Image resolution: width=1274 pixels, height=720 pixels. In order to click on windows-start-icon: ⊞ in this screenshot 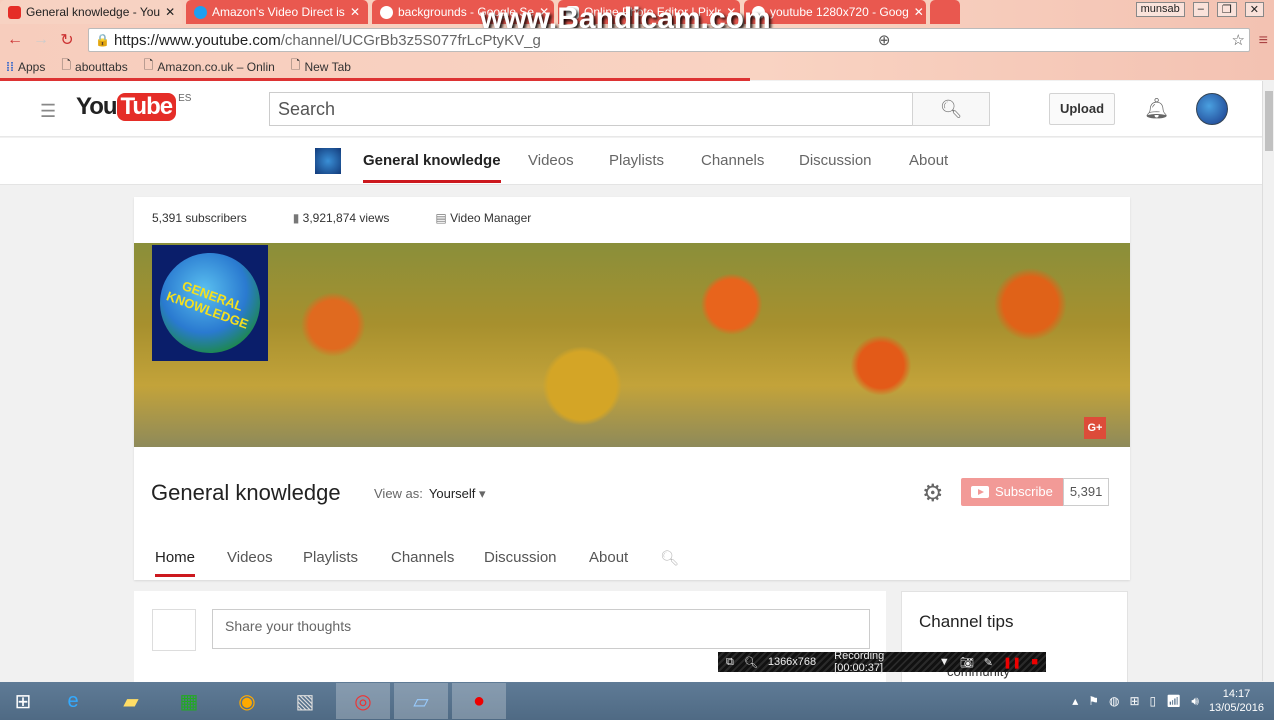, I will do `click(23, 701)`.